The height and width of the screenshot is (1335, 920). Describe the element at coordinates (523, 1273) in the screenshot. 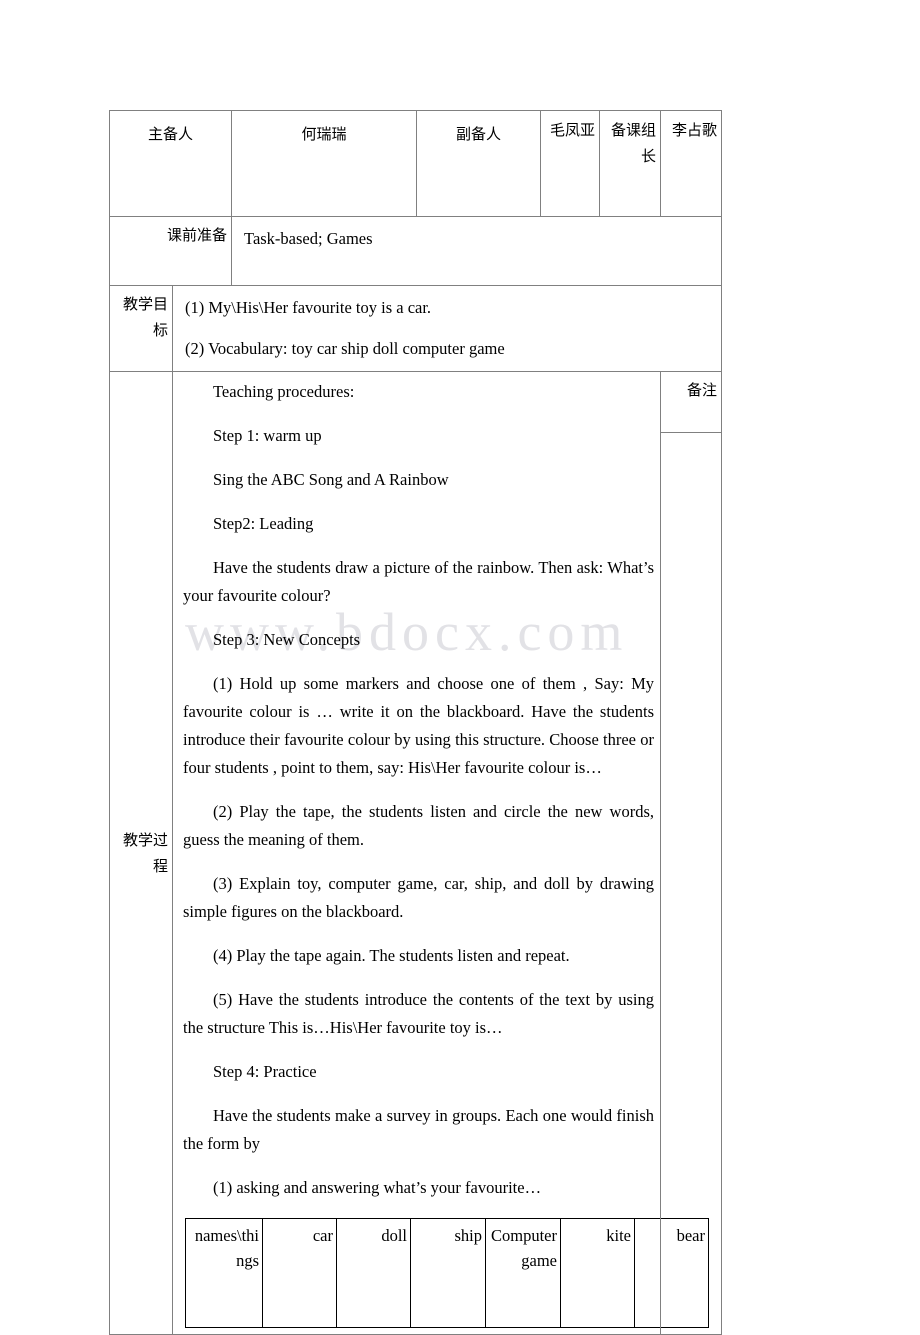

I see `survey-header-cell: Computer game` at that location.